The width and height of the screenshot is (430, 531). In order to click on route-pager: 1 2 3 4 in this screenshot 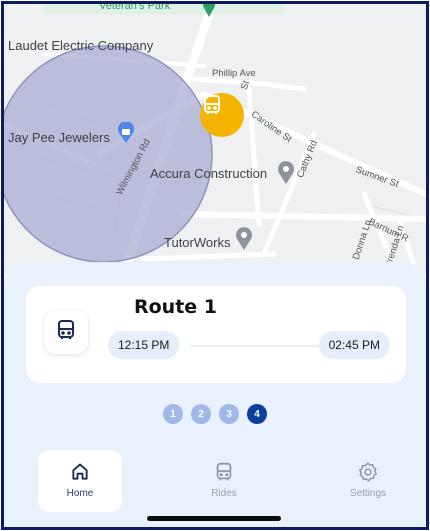, I will do `click(215, 414)`.